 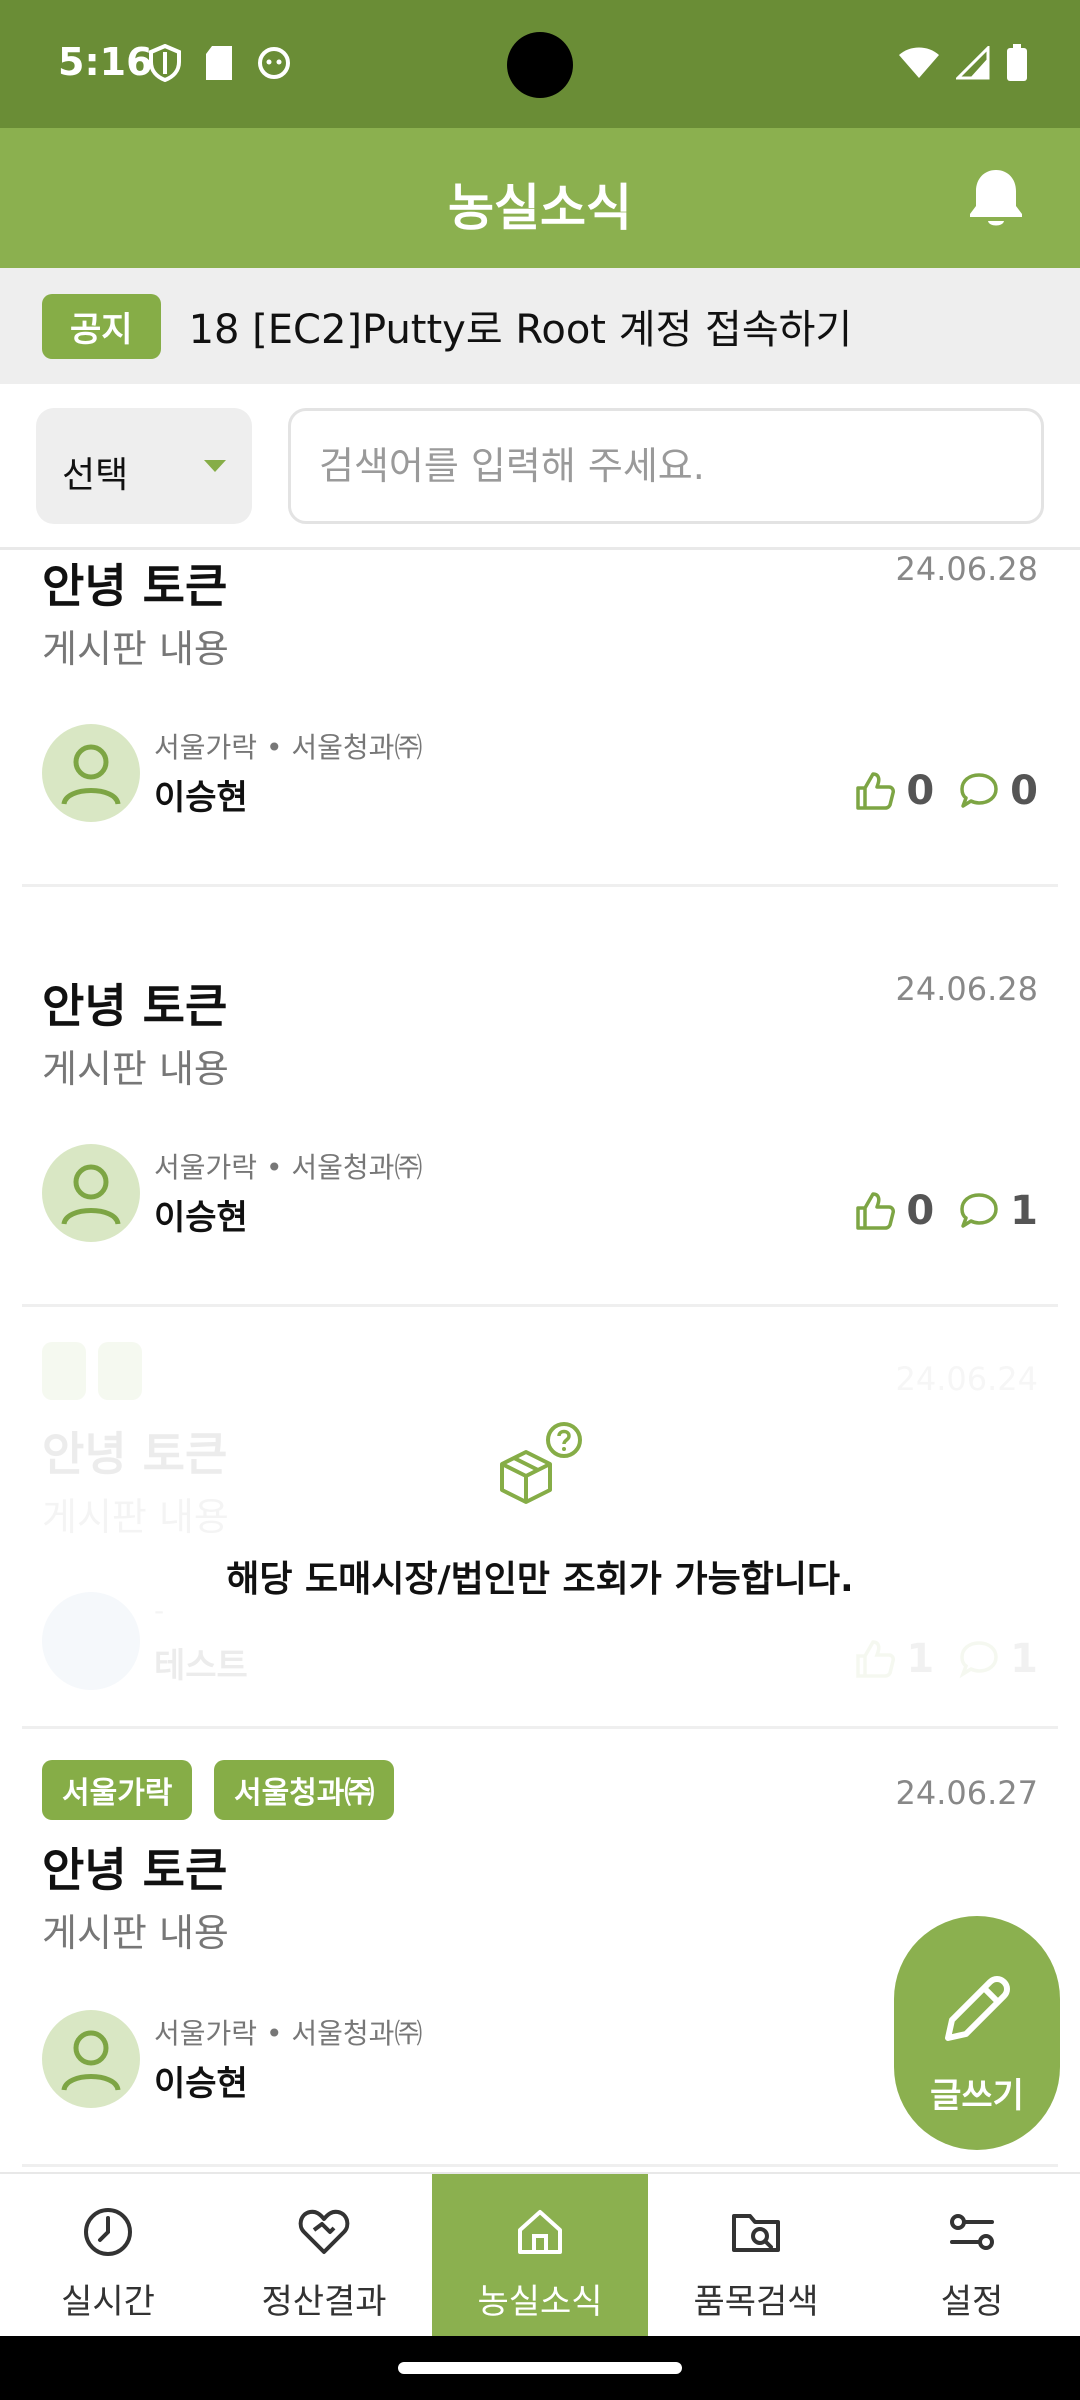 I want to click on status-icons-left, so click(x=220, y=63).